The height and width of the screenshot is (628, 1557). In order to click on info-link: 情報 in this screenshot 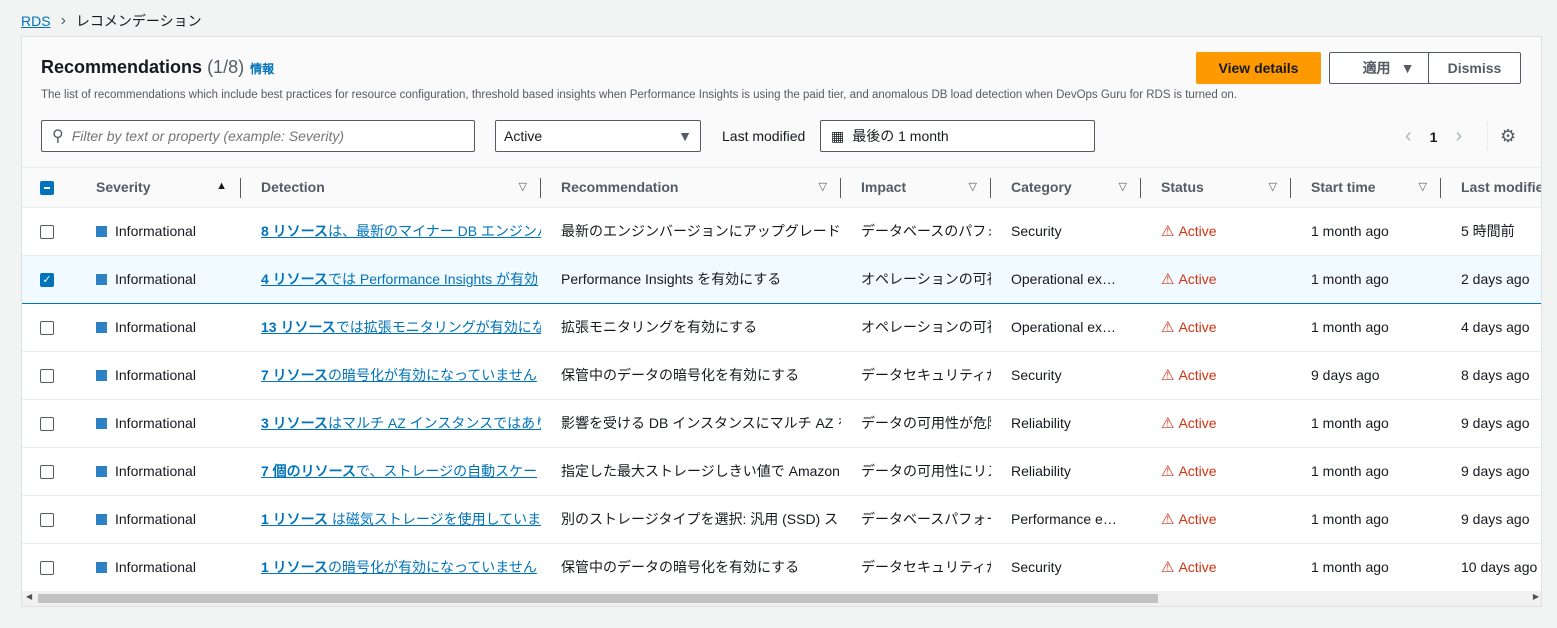, I will do `click(262, 69)`.